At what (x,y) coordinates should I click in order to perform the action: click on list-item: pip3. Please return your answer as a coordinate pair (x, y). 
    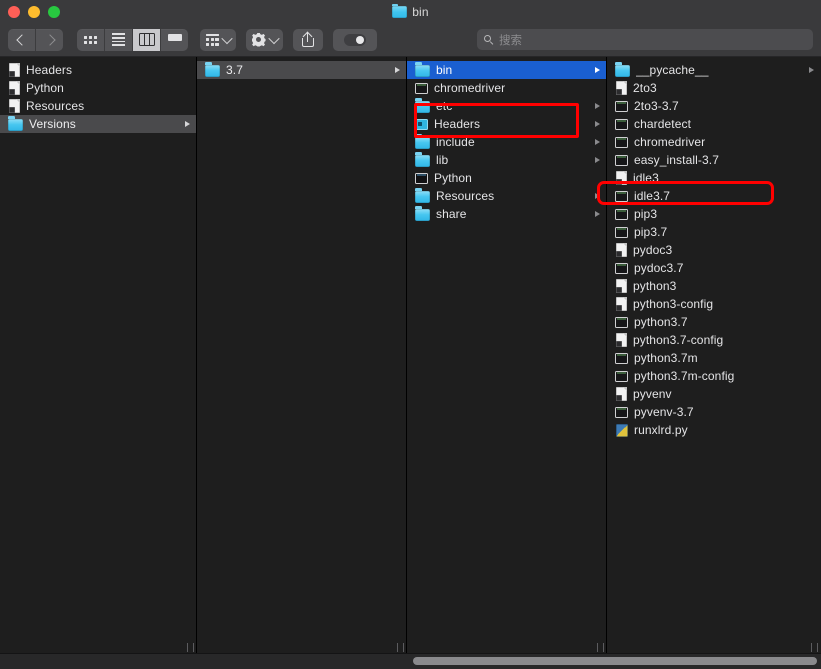
    Looking at the image, I should click on (713, 214).